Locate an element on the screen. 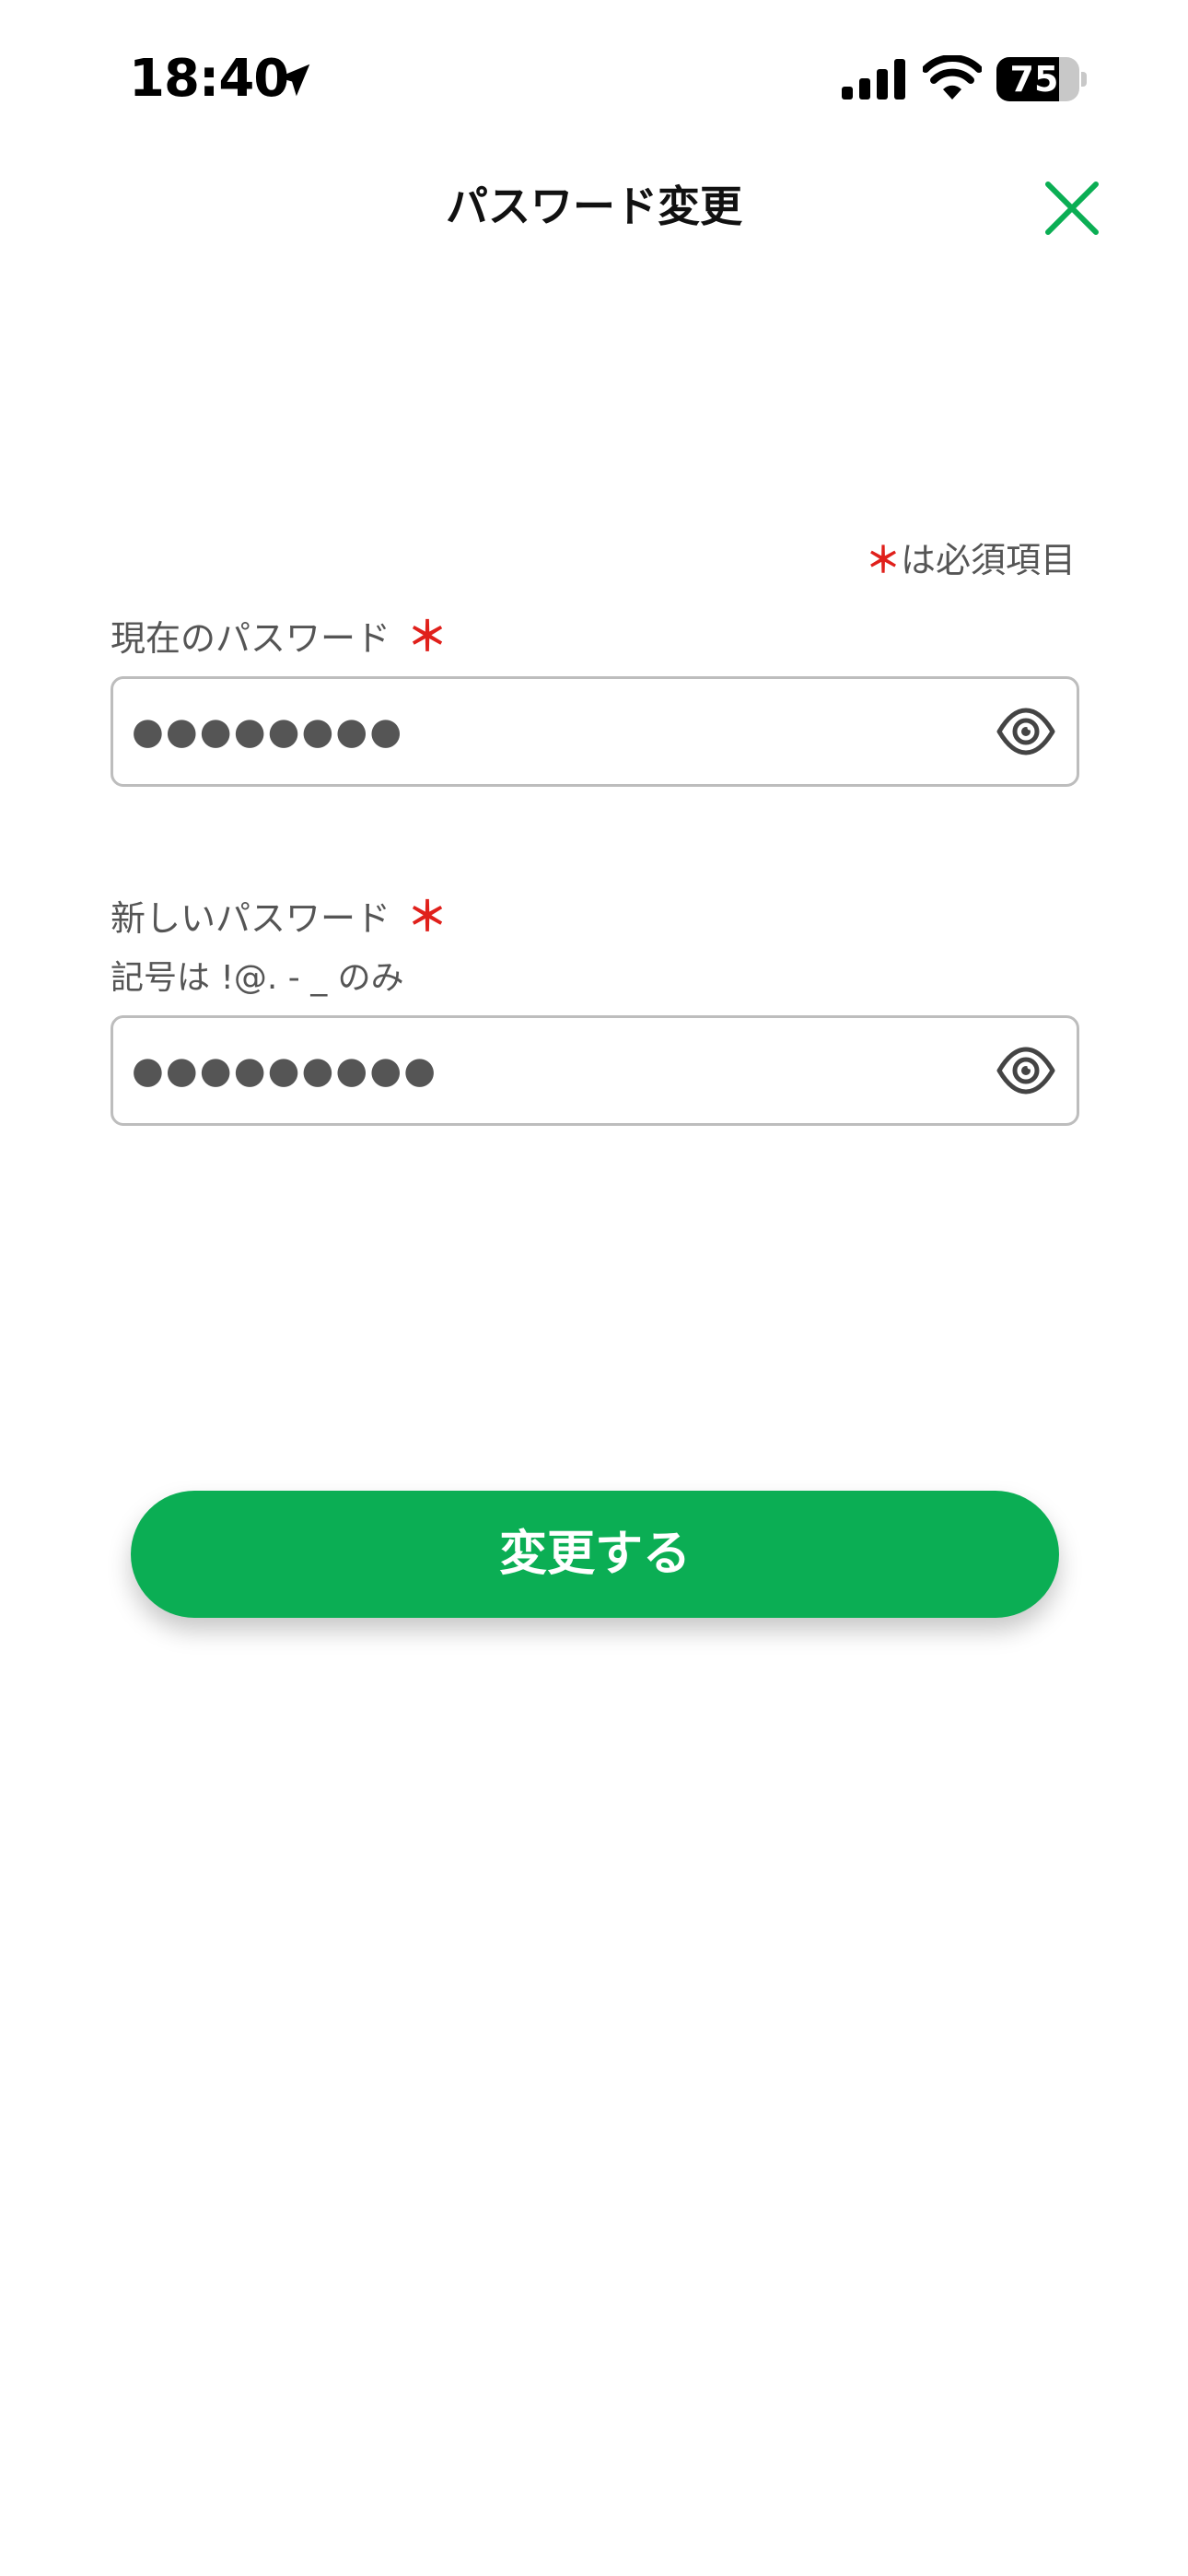 This screenshot has height=2576, width=1188. battery-level: 75 is located at coordinates (1034, 79).